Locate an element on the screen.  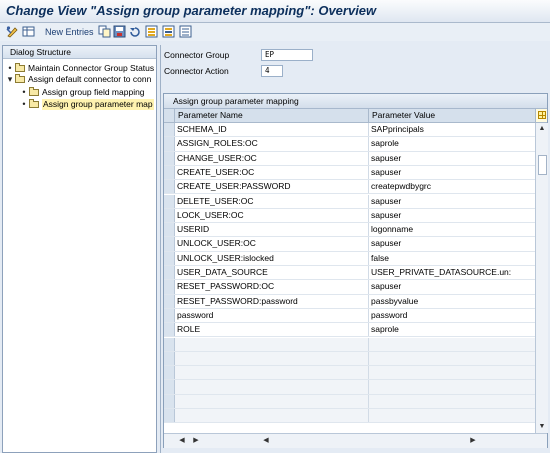
table-row: CREATE_USER:PASSWORD createpwdbygrc is located at coordinates (349, 187).